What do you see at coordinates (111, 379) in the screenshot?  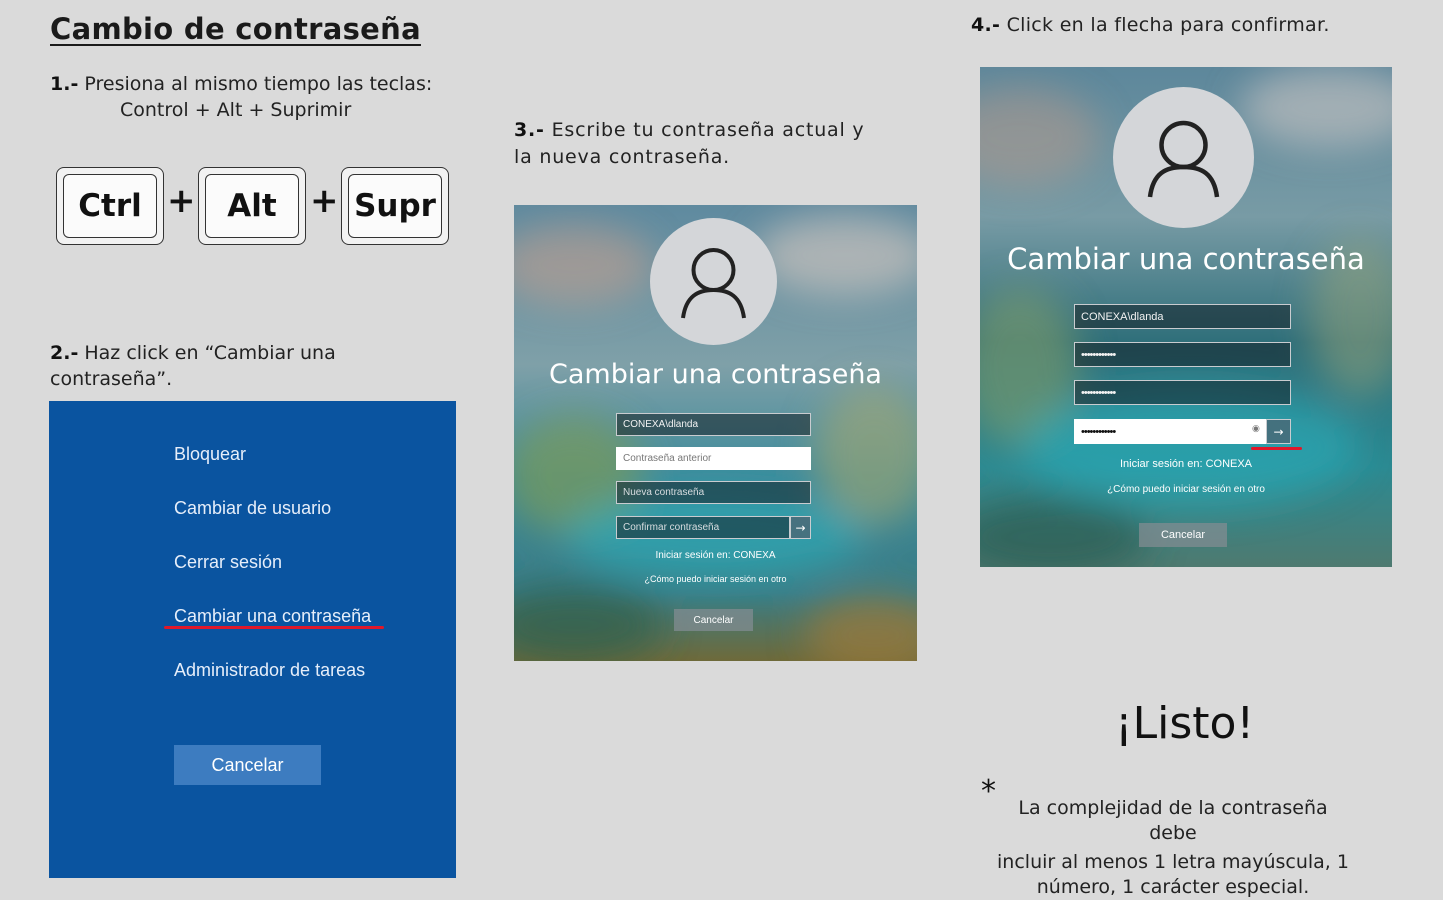 I see `step2-instruction-cont: contraseña”.` at bounding box center [111, 379].